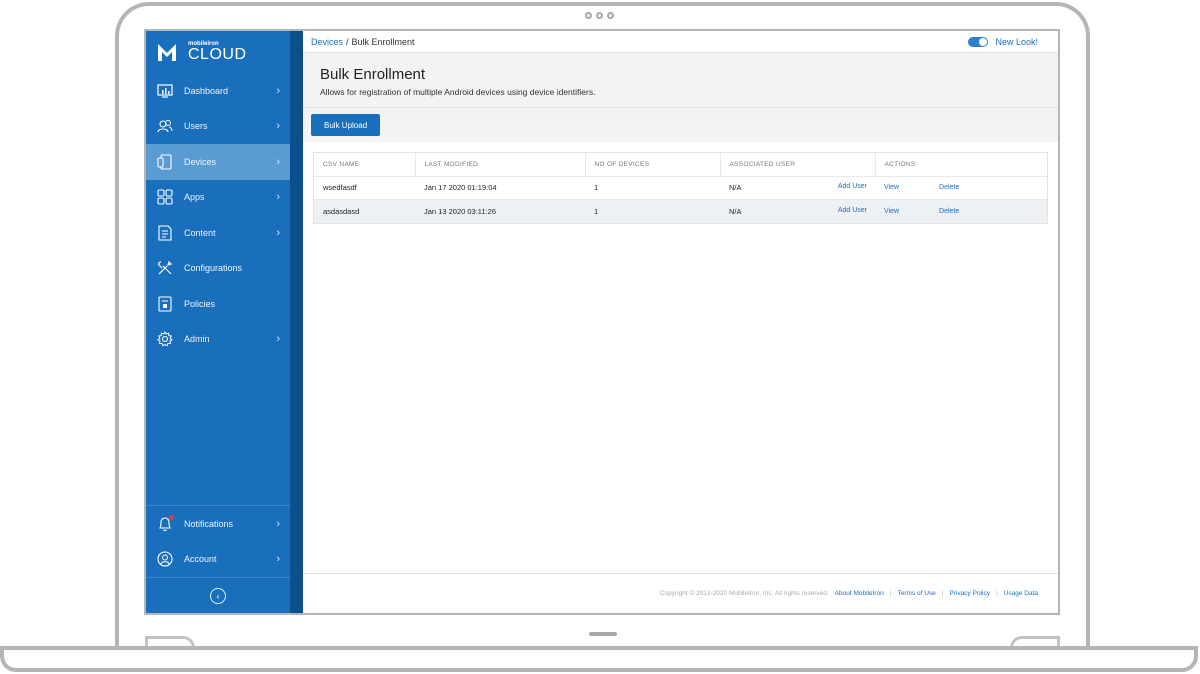 The image size is (1200, 674). What do you see at coordinates (197, 339) in the screenshot?
I see `sidebar-item-label: Admin` at bounding box center [197, 339].